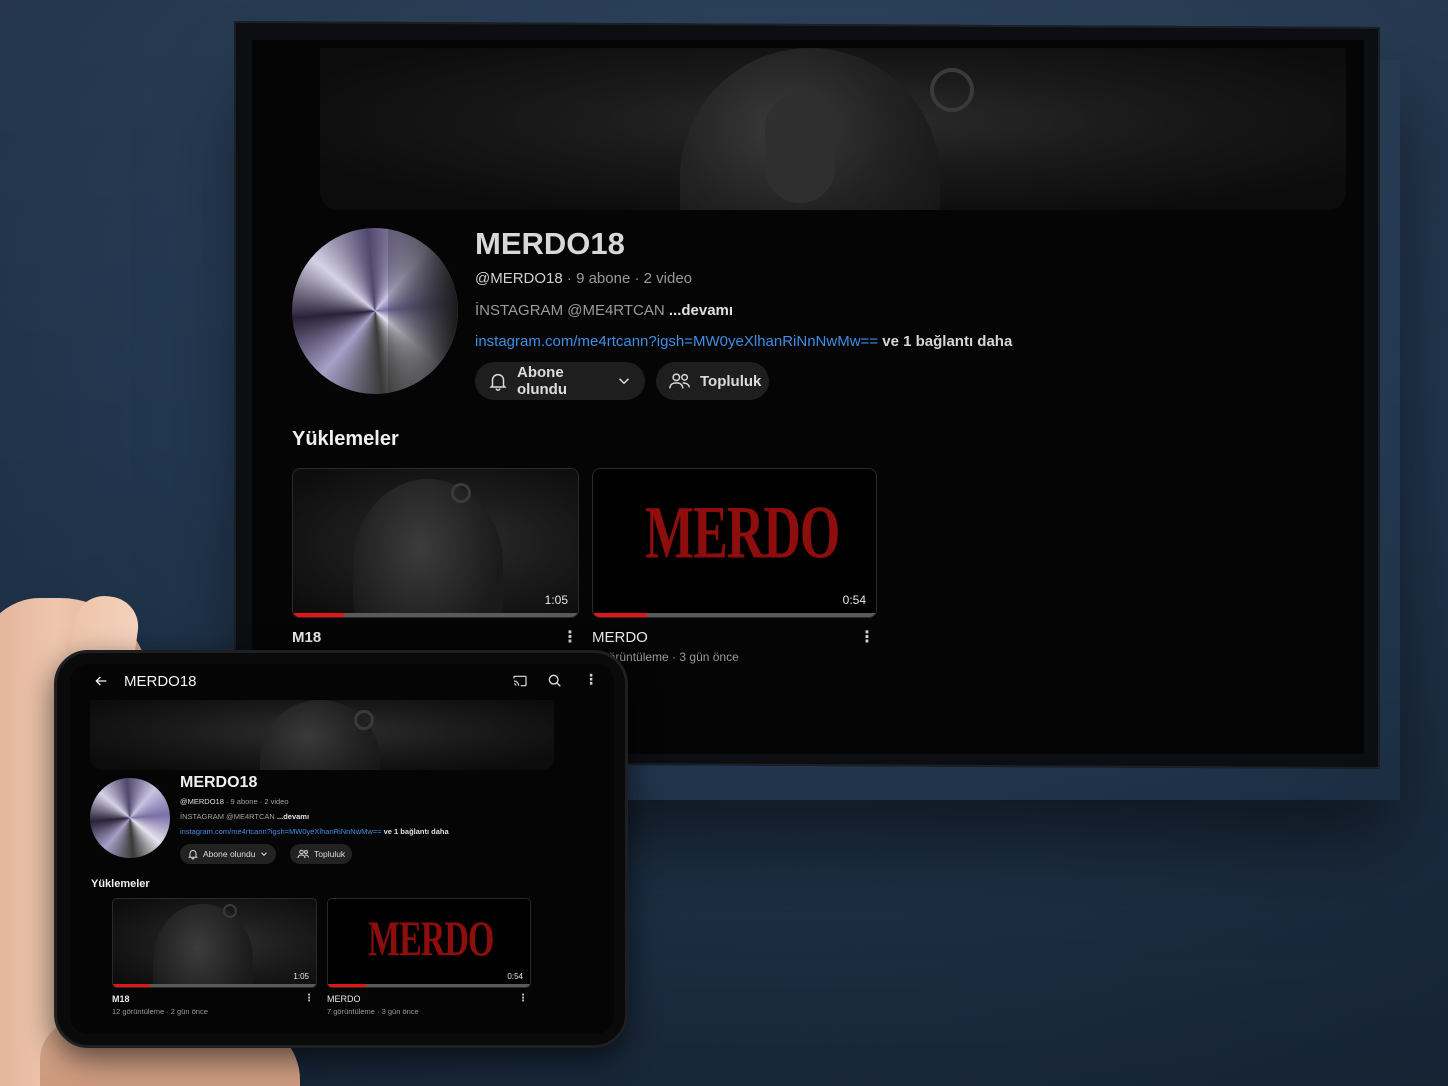 This screenshot has height=1086, width=1448. Describe the element at coordinates (800, 148) in the screenshot. I see `banner-mask` at that location.